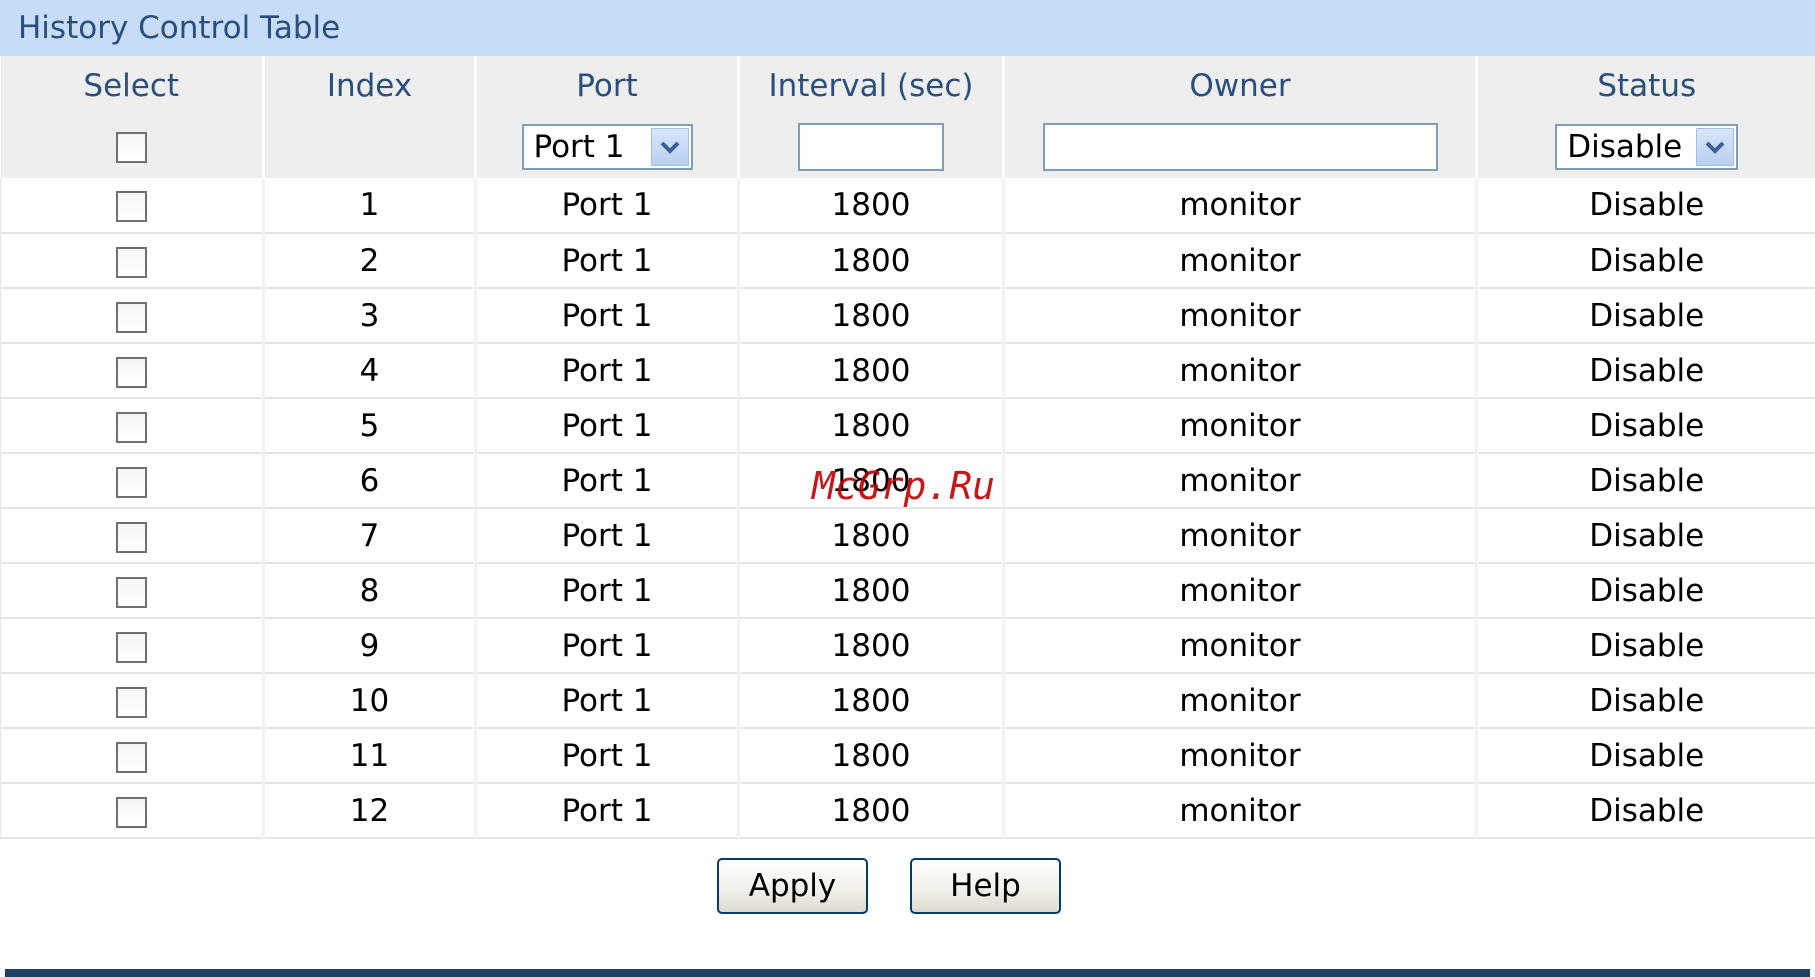 This screenshot has width=1815, height=977. What do you see at coordinates (370, 147) in the screenshot?
I see `edit-index-cell` at bounding box center [370, 147].